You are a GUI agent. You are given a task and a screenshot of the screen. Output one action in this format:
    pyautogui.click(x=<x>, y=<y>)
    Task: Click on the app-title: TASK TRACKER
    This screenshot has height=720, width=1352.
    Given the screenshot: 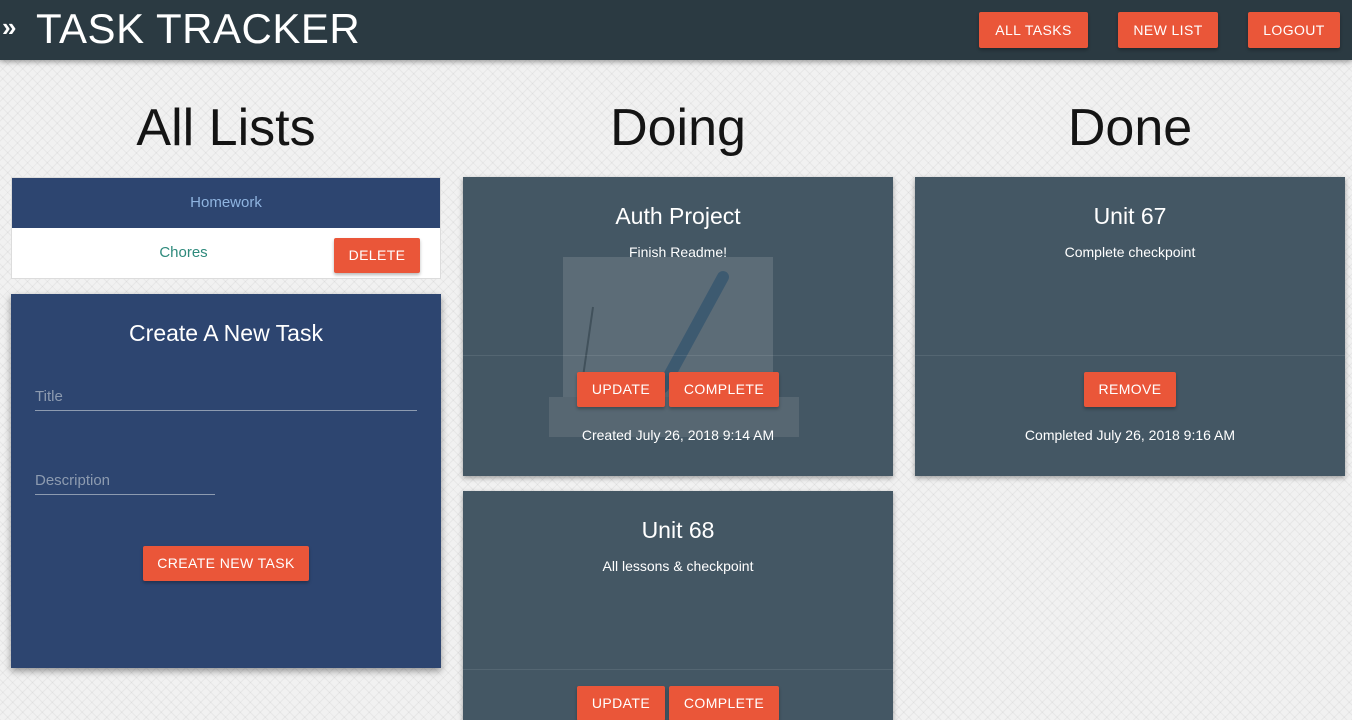 What is the action you would take?
    pyautogui.click(x=198, y=28)
    